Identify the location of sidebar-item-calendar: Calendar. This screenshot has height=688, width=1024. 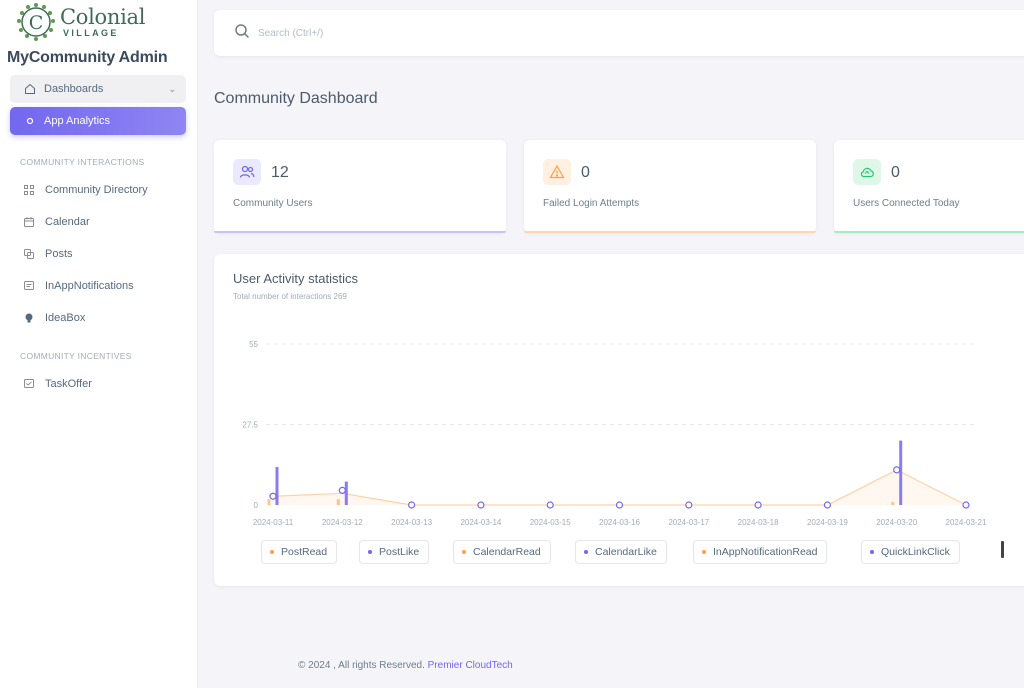
(56, 222).